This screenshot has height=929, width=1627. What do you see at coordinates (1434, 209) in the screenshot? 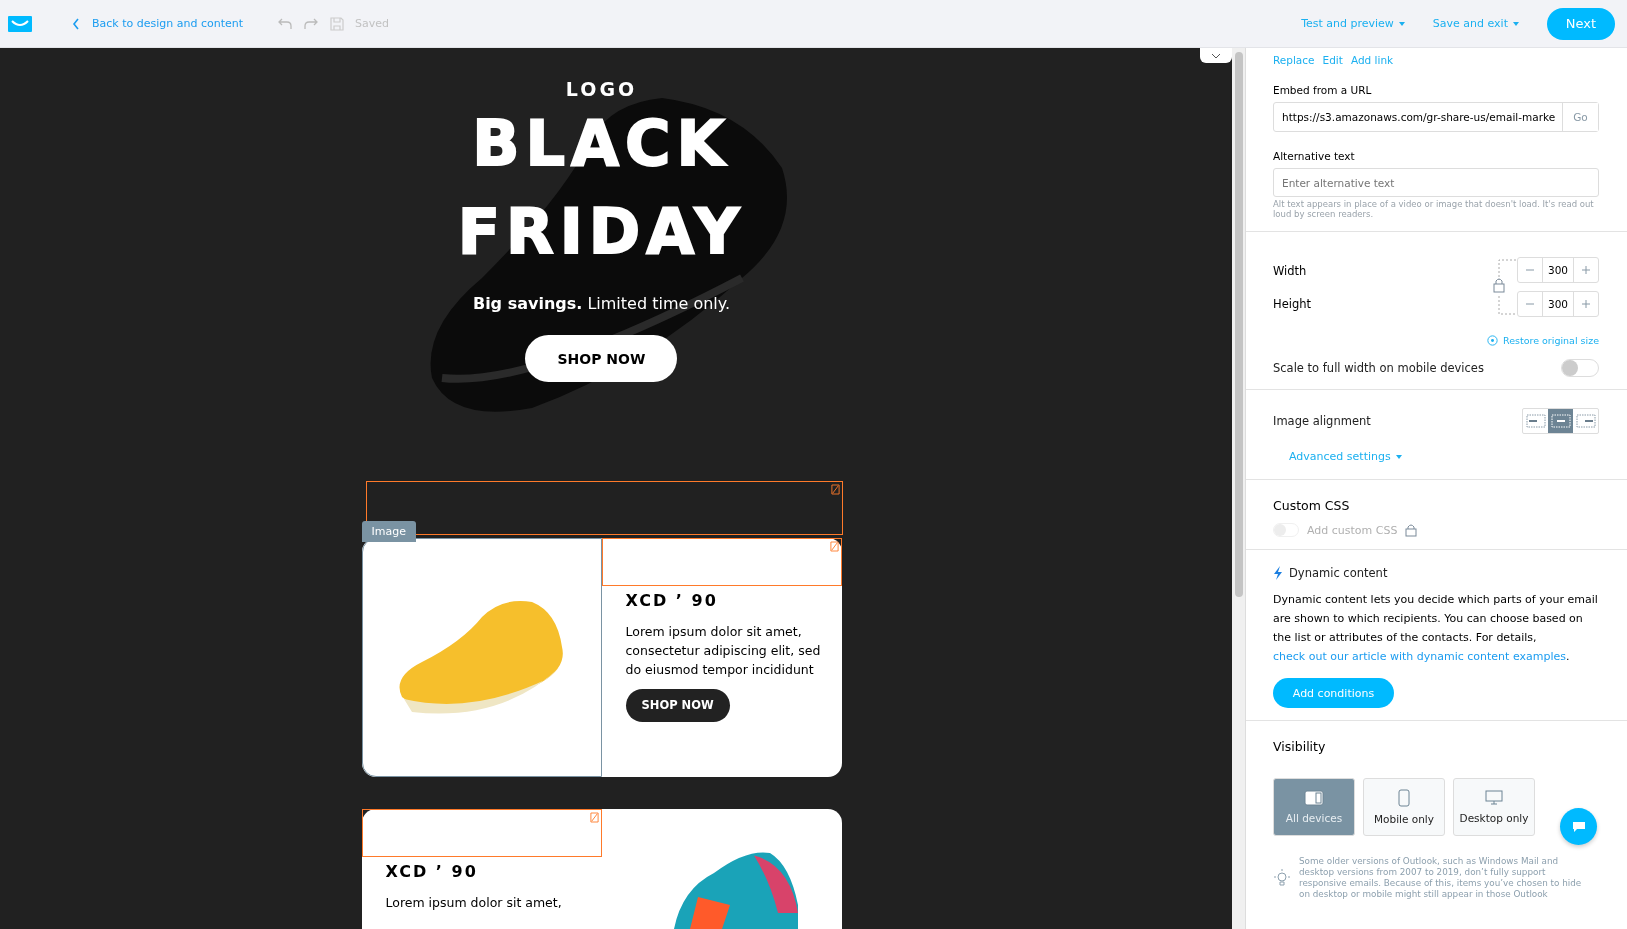
I see `hint-text: Alt text appears in place of a video or image that doesn't load. It's read out loud by screen readers.` at bounding box center [1434, 209].